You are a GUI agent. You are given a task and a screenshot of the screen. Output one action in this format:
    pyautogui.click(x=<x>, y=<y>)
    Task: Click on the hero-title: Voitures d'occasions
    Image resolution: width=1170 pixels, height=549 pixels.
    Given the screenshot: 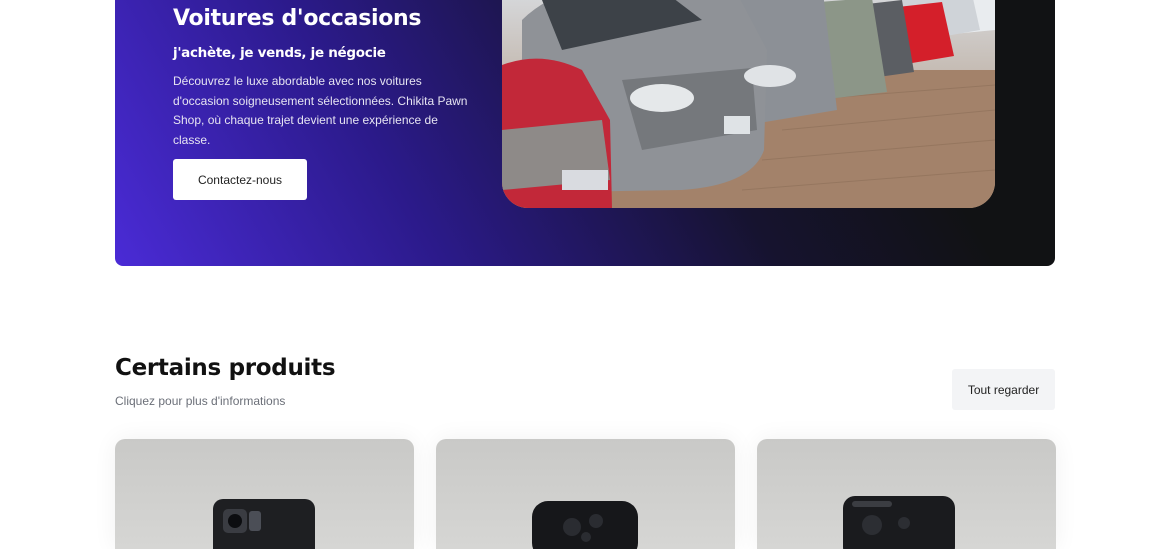 What is the action you would take?
    pyautogui.click(x=297, y=18)
    